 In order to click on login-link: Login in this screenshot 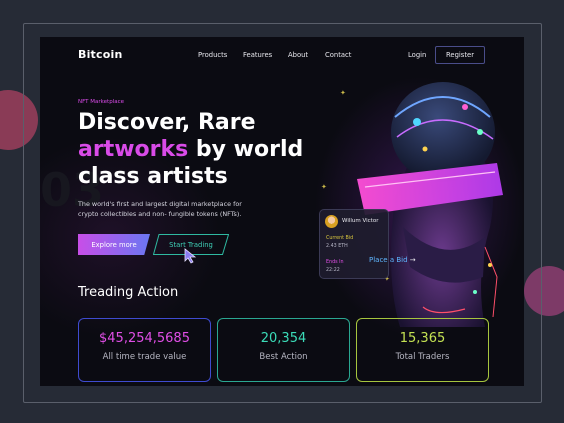, I will do `click(417, 55)`.